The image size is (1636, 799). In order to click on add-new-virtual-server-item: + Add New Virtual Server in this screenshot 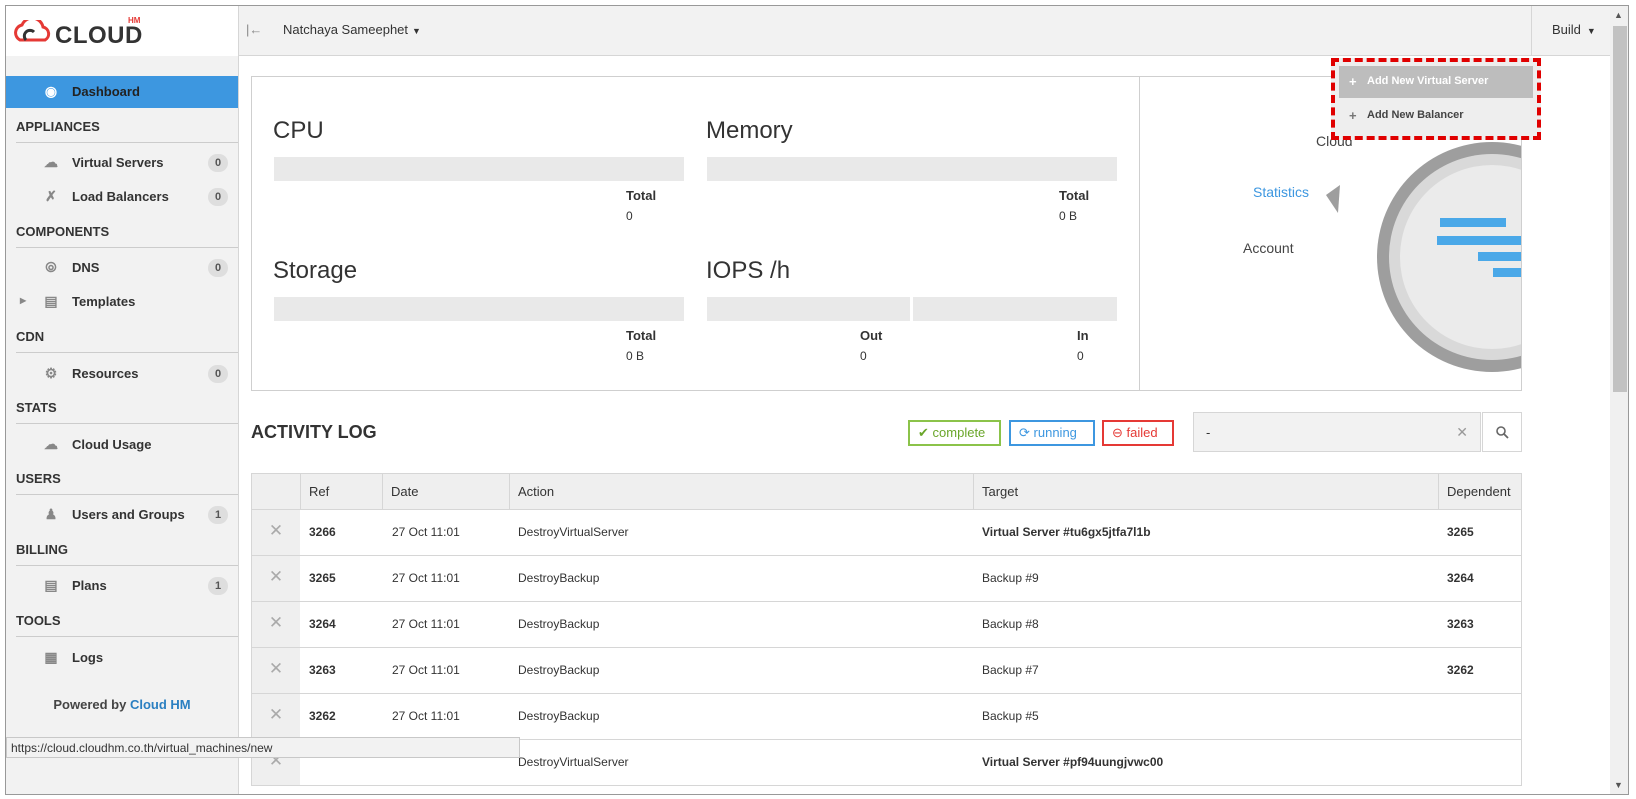, I will do `click(1436, 82)`.